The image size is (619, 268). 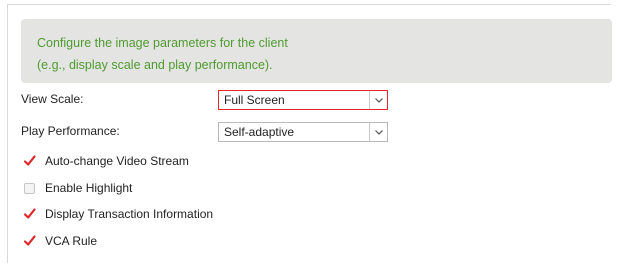 What do you see at coordinates (129, 214) in the screenshot?
I see `display-transaction-information-label: Display Transaction Information` at bounding box center [129, 214].